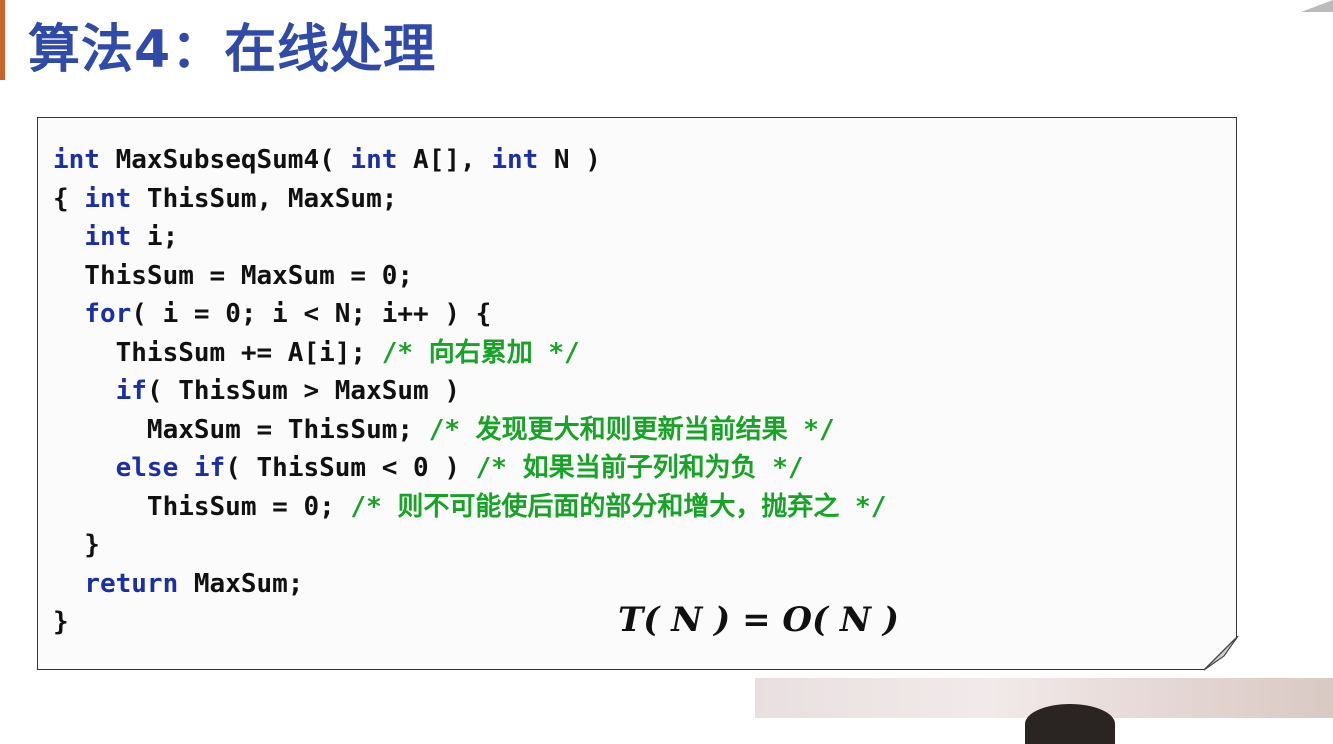  What do you see at coordinates (2, 40) in the screenshot?
I see `slide-accent-bar` at bounding box center [2, 40].